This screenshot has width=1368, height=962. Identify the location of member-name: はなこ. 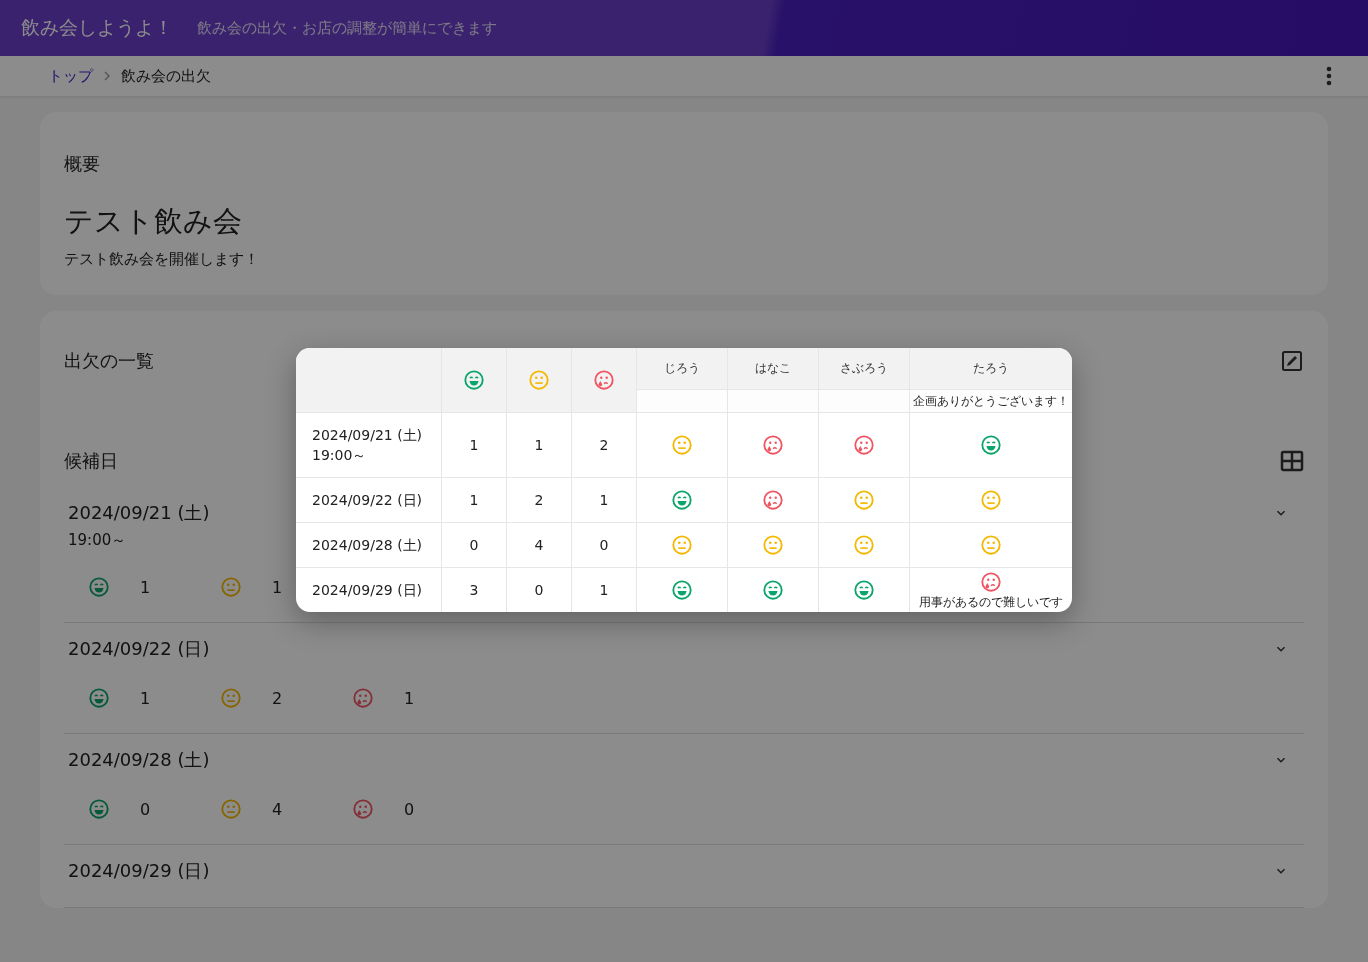
(773, 369).